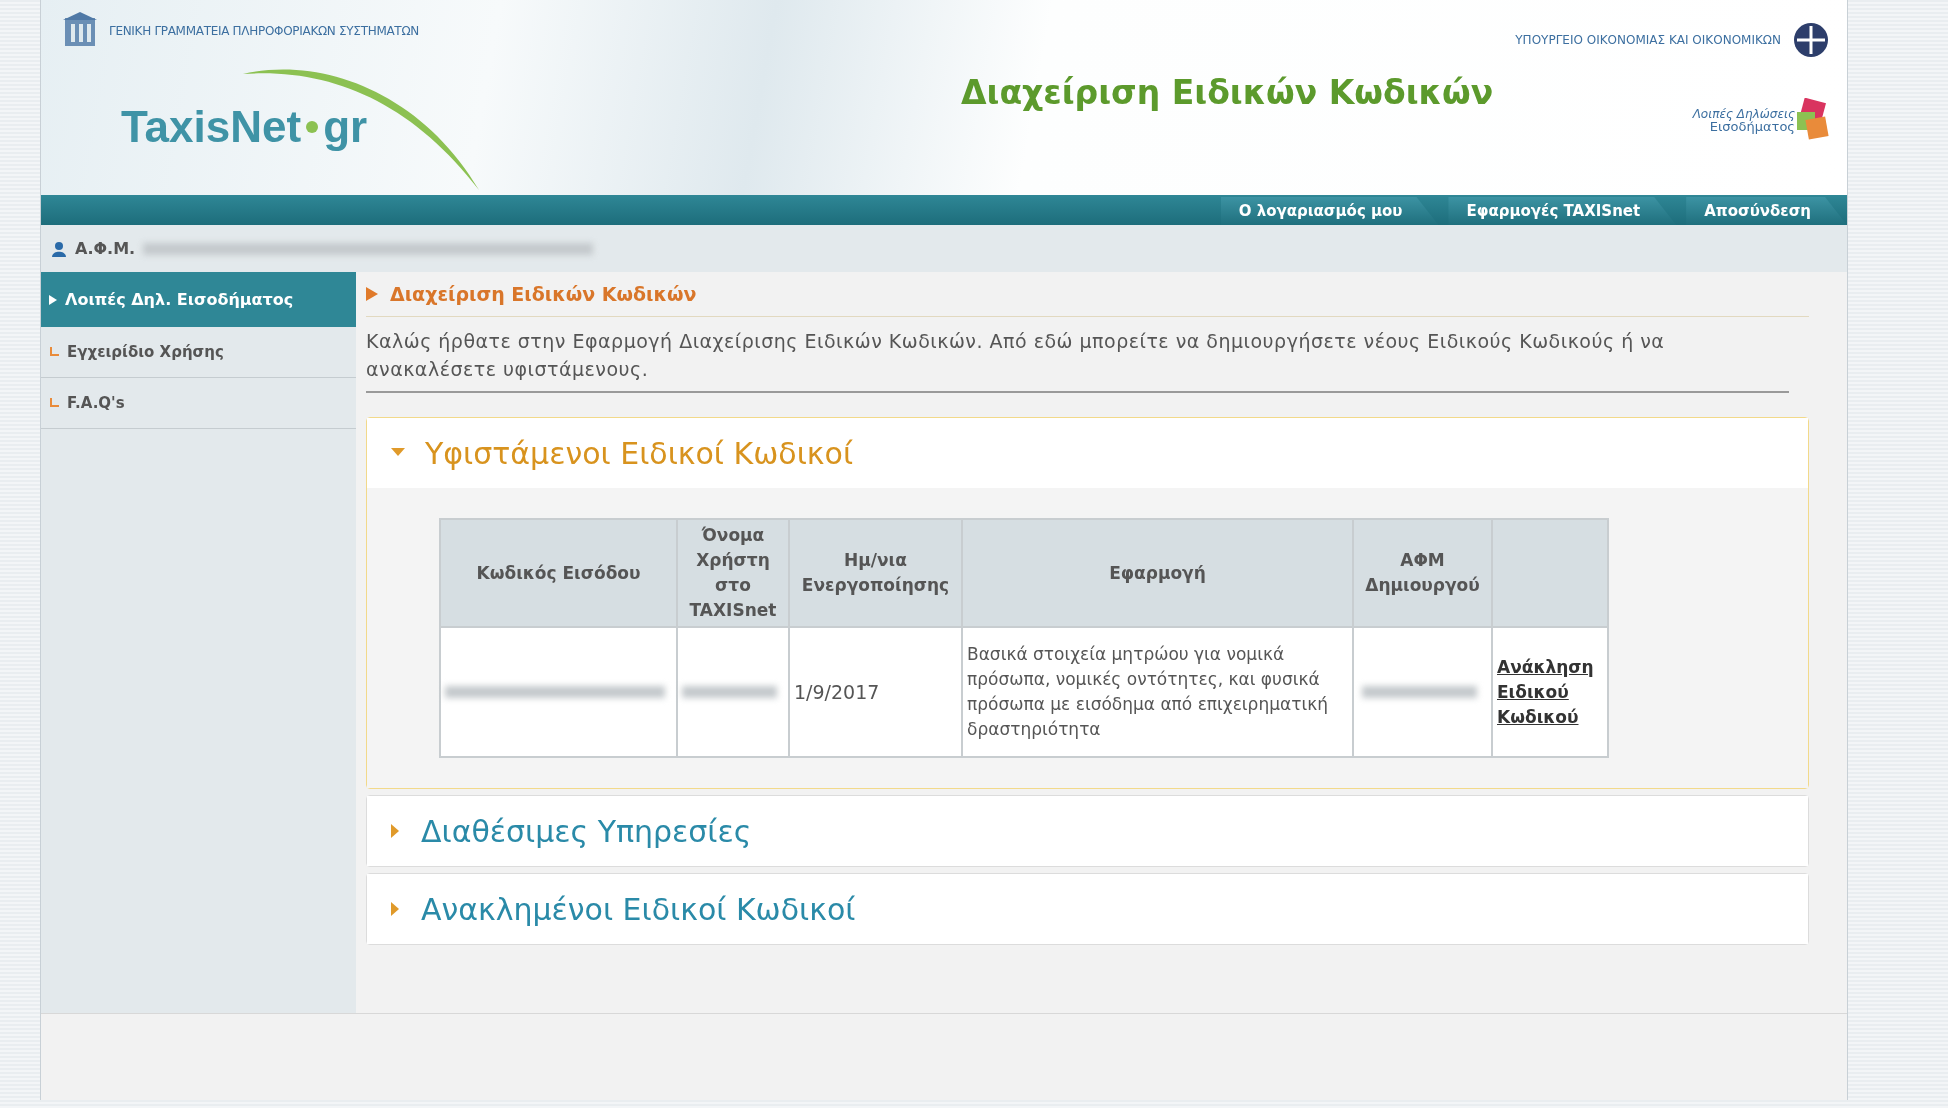 The image size is (1948, 1108). Describe the element at coordinates (875, 573) in the screenshot. I see `column-header: Ημ/νια Ενεργοποίησης` at that location.